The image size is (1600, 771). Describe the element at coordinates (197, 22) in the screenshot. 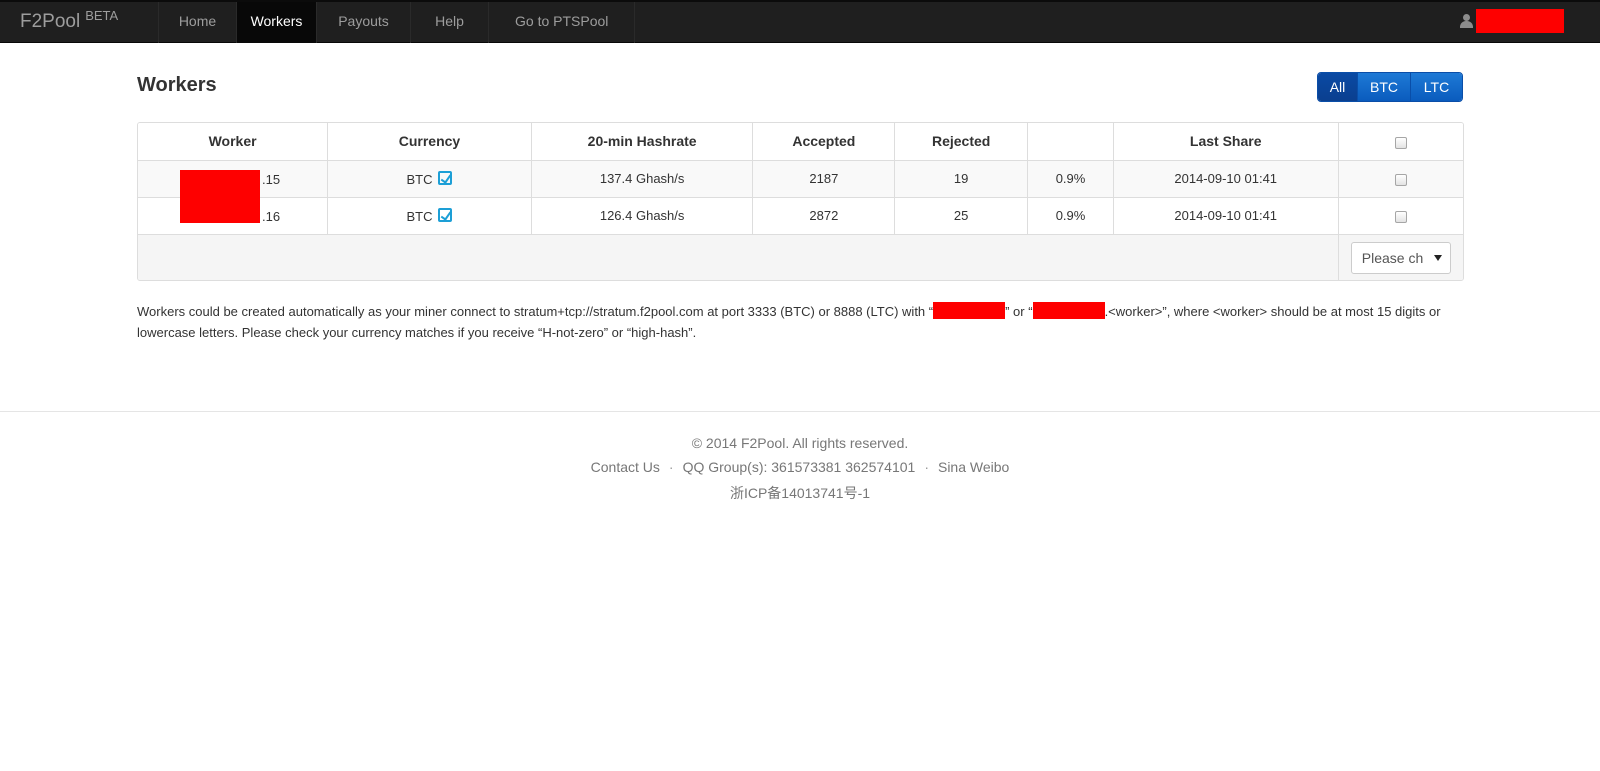

I see `nav-home: Home` at that location.